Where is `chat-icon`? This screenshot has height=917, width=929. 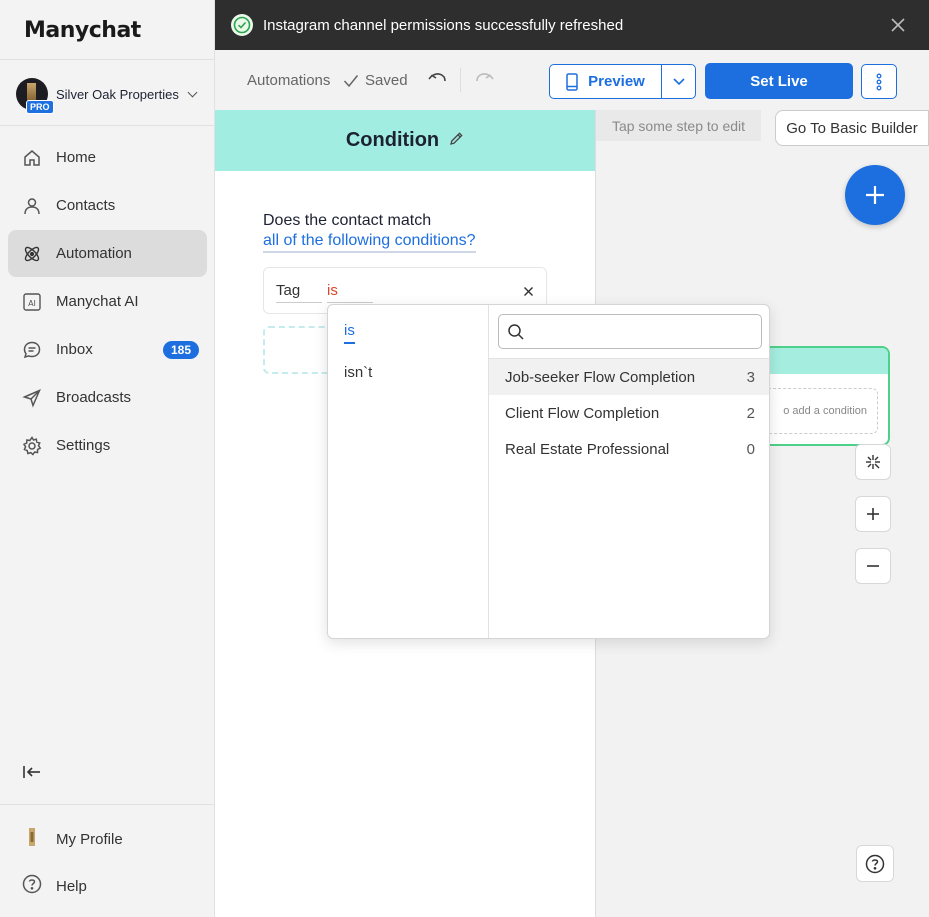 chat-icon is located at coordinates (32, 350).